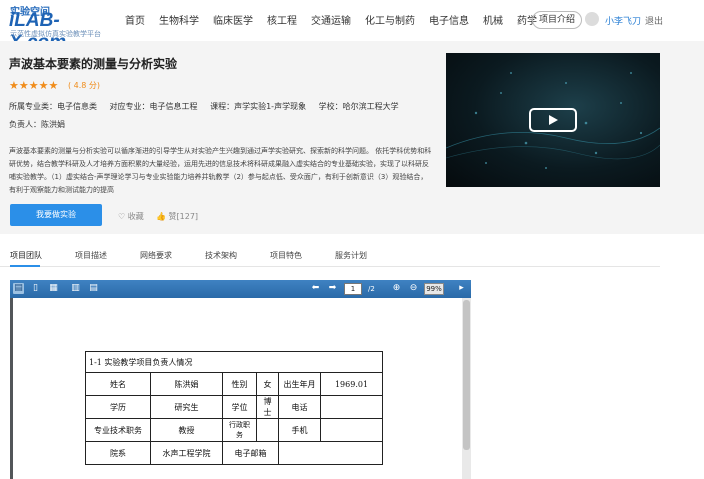 Image resolution: width=704 pixels, height=479 pixels. I want to click on logo-subtitle: 示范性虚拟仿真实验教学平台, so click(55, 34).